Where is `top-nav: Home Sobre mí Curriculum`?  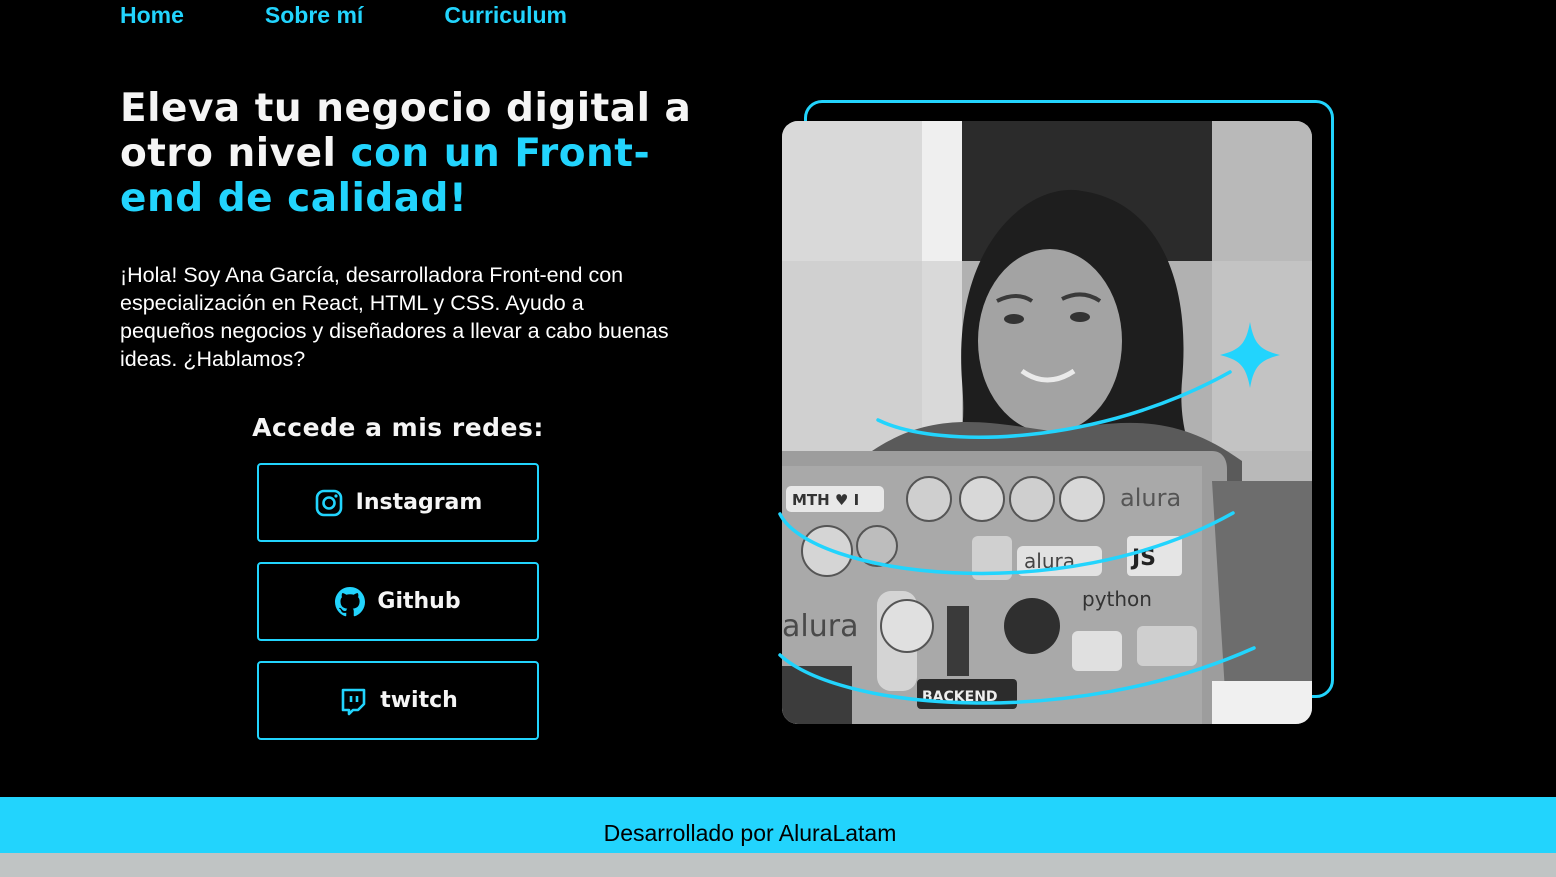
top-nav: Home Sobre mí Curriculum is located at coordinates (384, 15).